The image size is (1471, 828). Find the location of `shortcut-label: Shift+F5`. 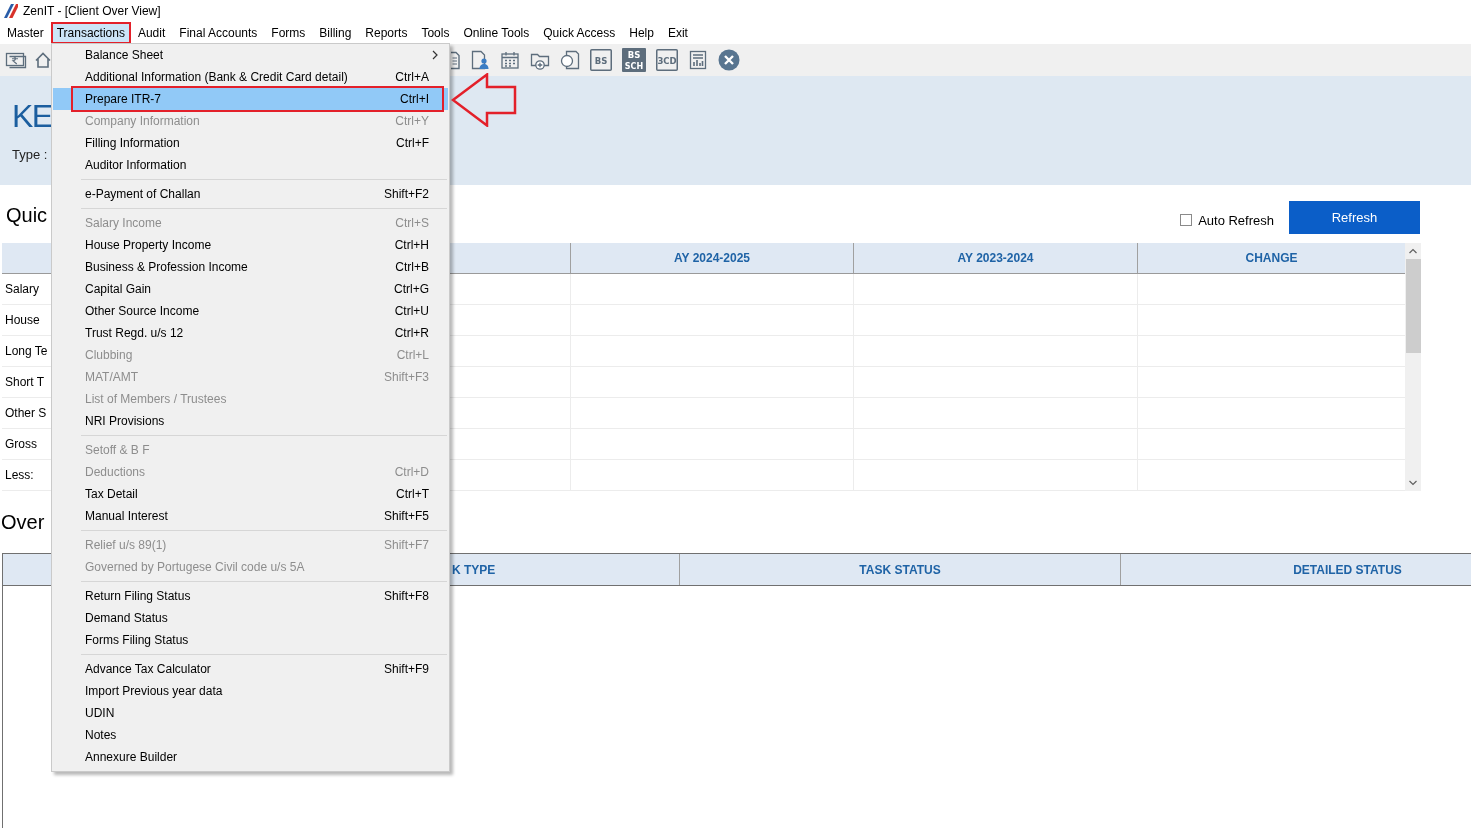

shortcut-label: Shift+F5 is located at coordinates (406, 516).